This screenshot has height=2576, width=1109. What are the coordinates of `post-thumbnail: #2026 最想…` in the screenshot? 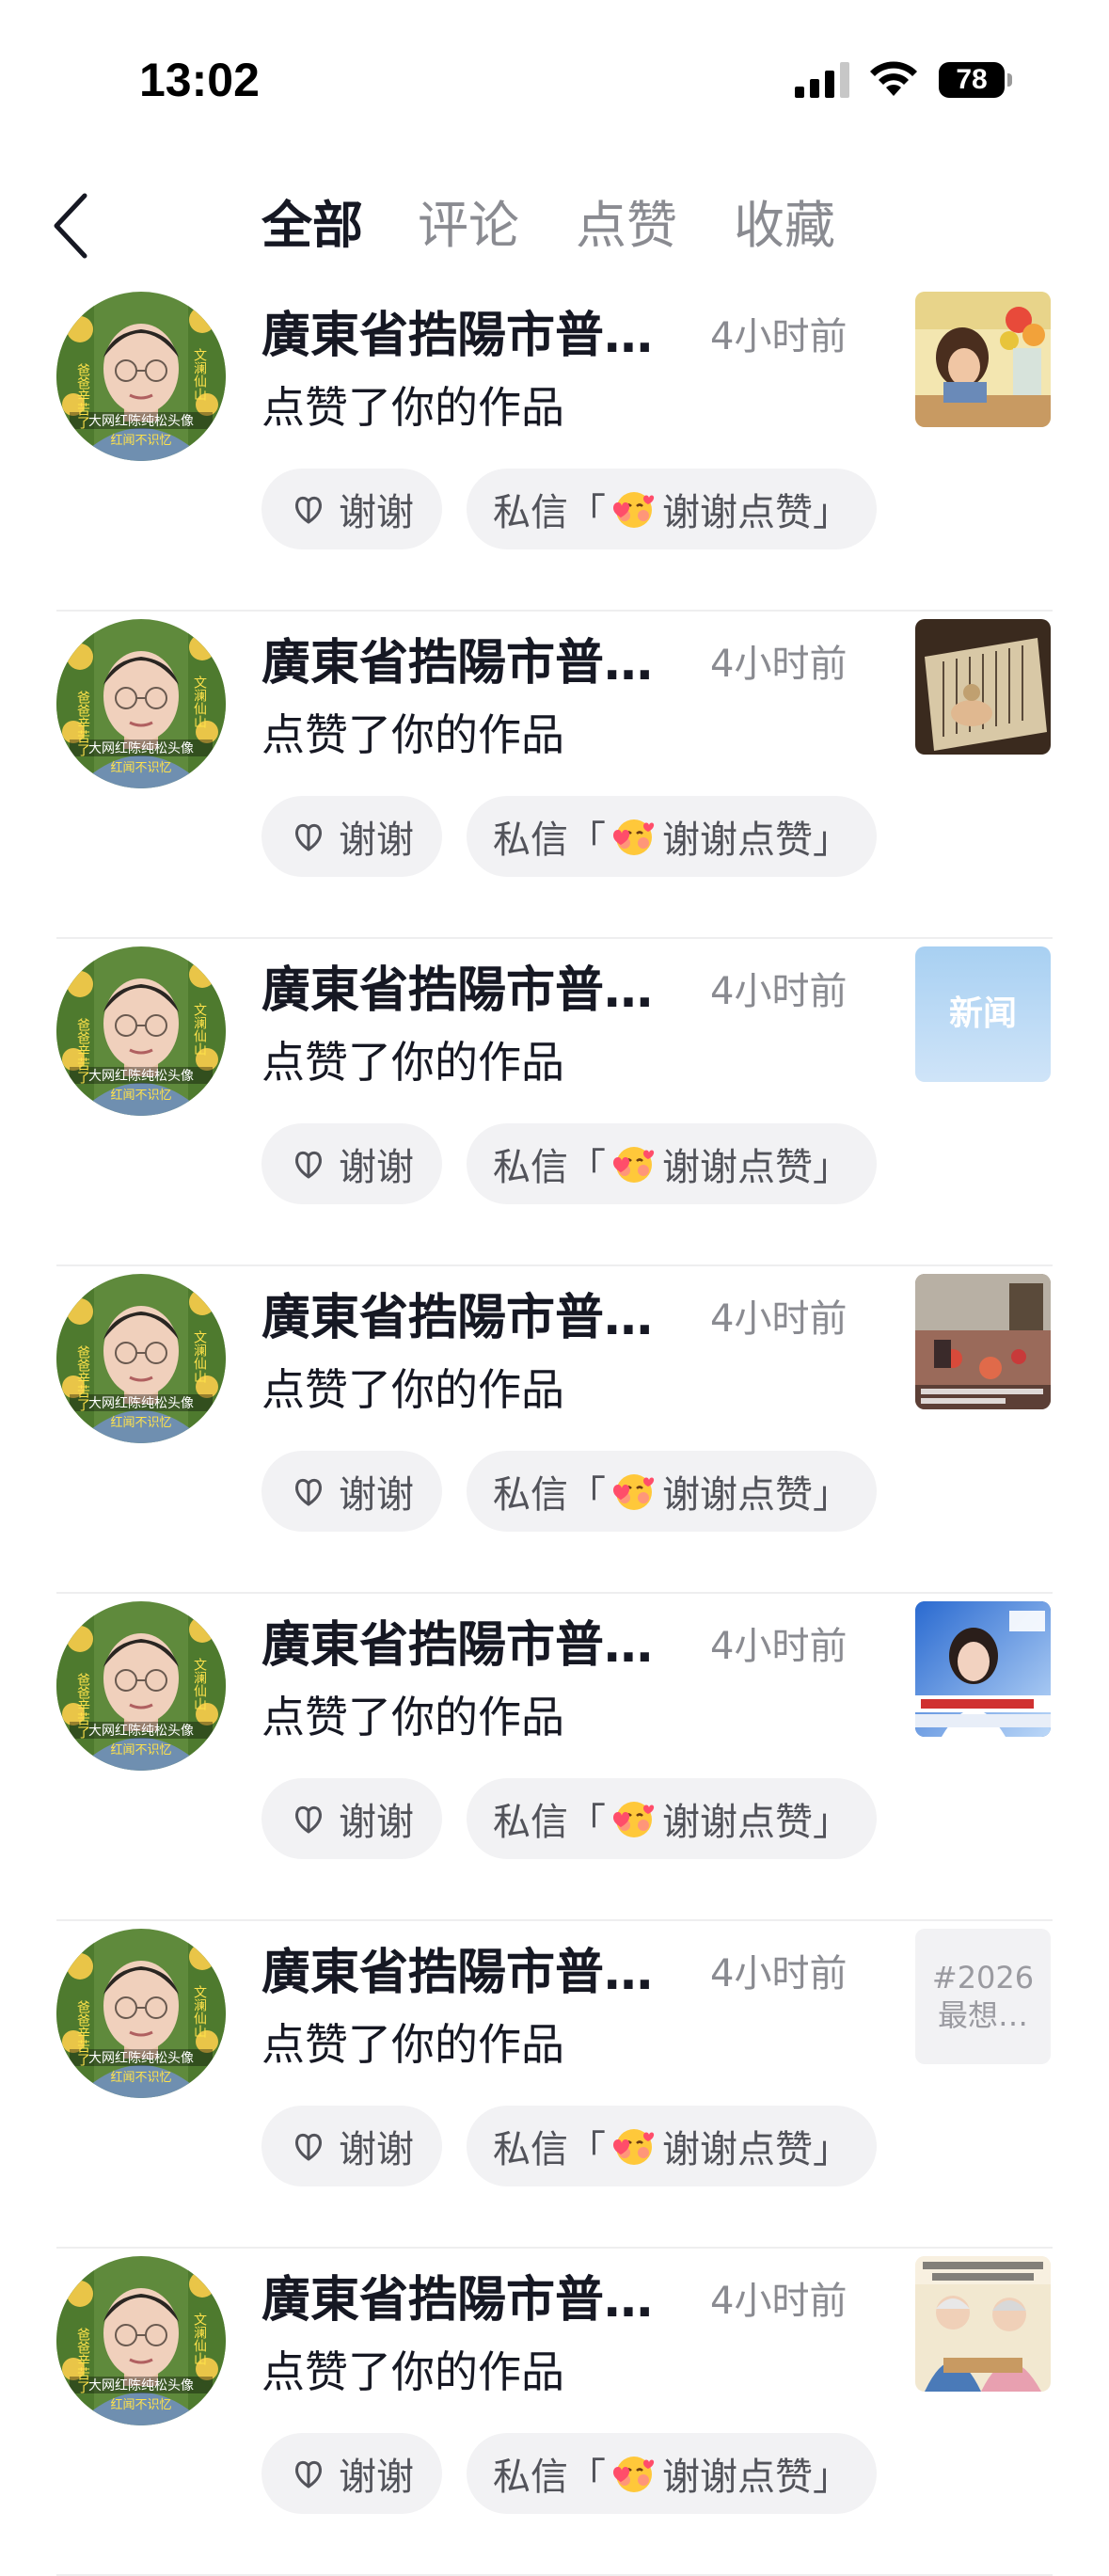 It's located at (983, 1997).